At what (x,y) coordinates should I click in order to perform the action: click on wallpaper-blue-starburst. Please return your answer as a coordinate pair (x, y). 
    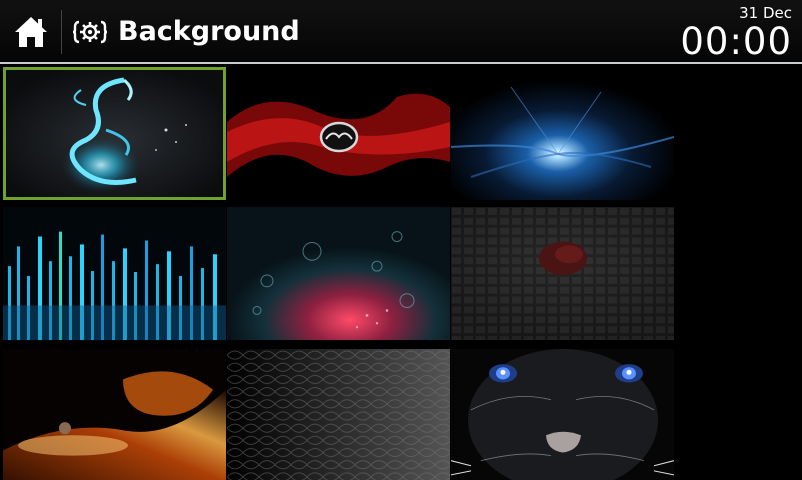
    Looking at the image, I should click on (562, 133).